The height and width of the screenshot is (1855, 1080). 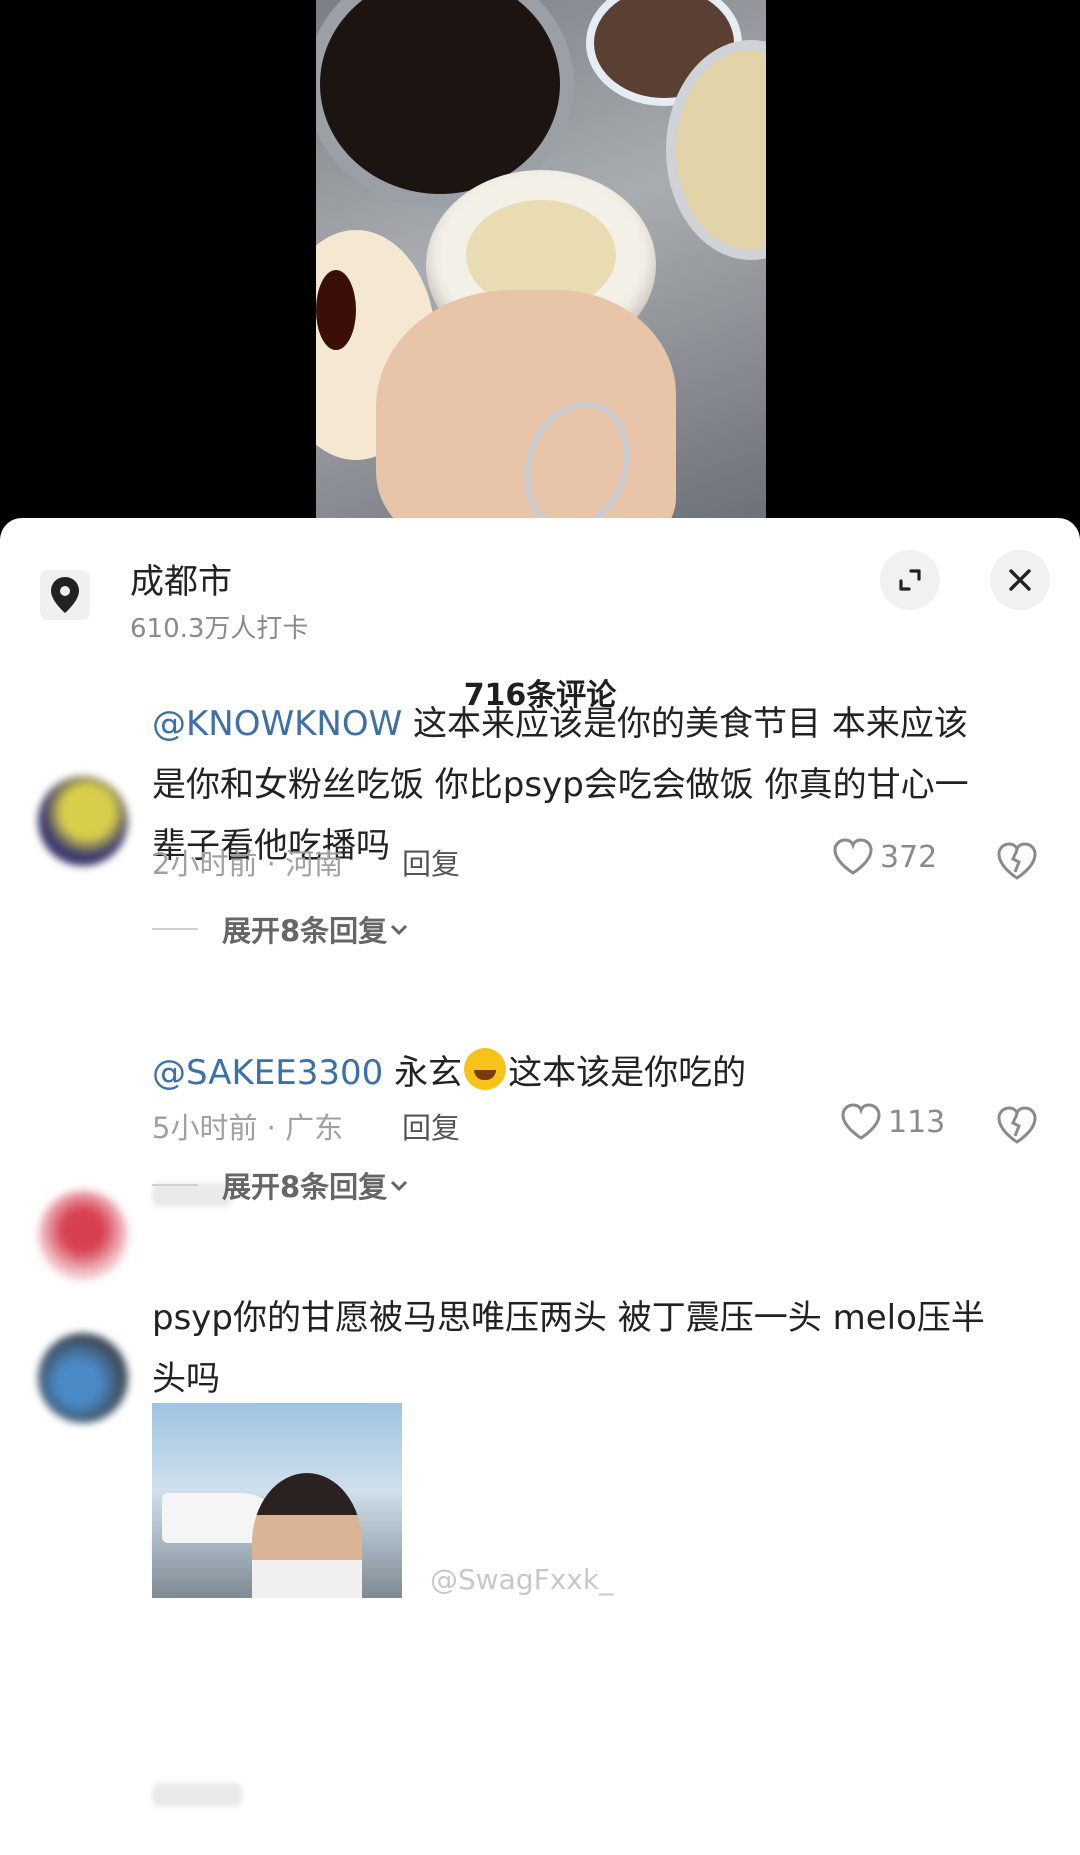 What do you see at coordinates (248, 864) in the screenshot?
I see `comment-meta: 2小时前 · 河南` at bounding box center [248, 864].